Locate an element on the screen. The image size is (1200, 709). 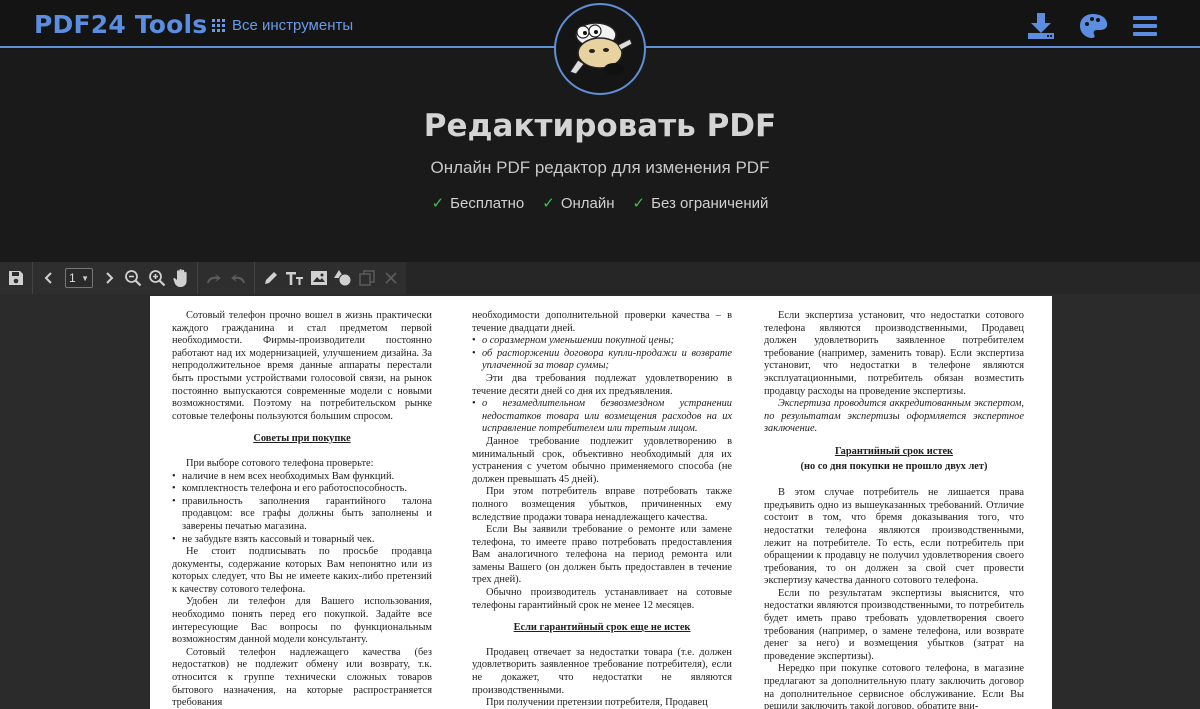
copy-icon is located at coordinates (367, 278).